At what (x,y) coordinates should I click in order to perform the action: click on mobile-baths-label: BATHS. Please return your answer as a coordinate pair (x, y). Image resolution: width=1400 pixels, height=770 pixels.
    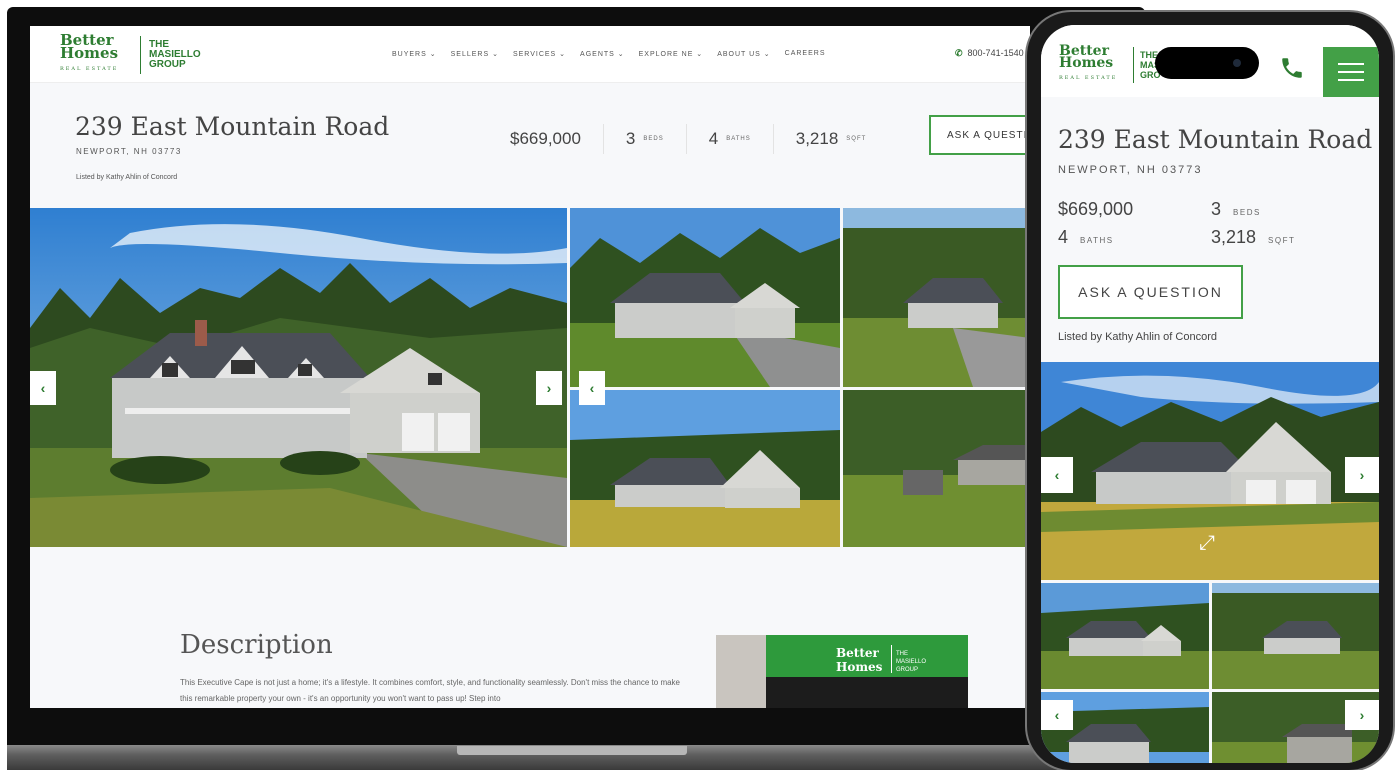
    Looking at the image, I should click on (1097, 240).